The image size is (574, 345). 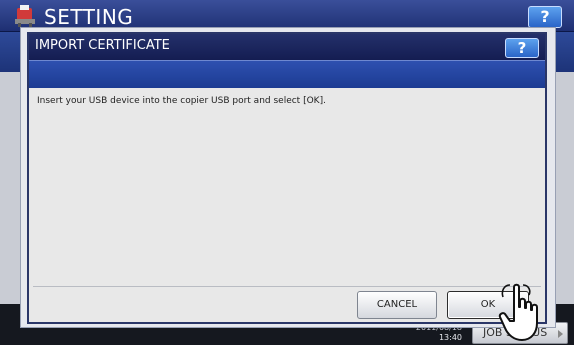 I want to click on setting-logo-icon, so click(x=25, y=16).